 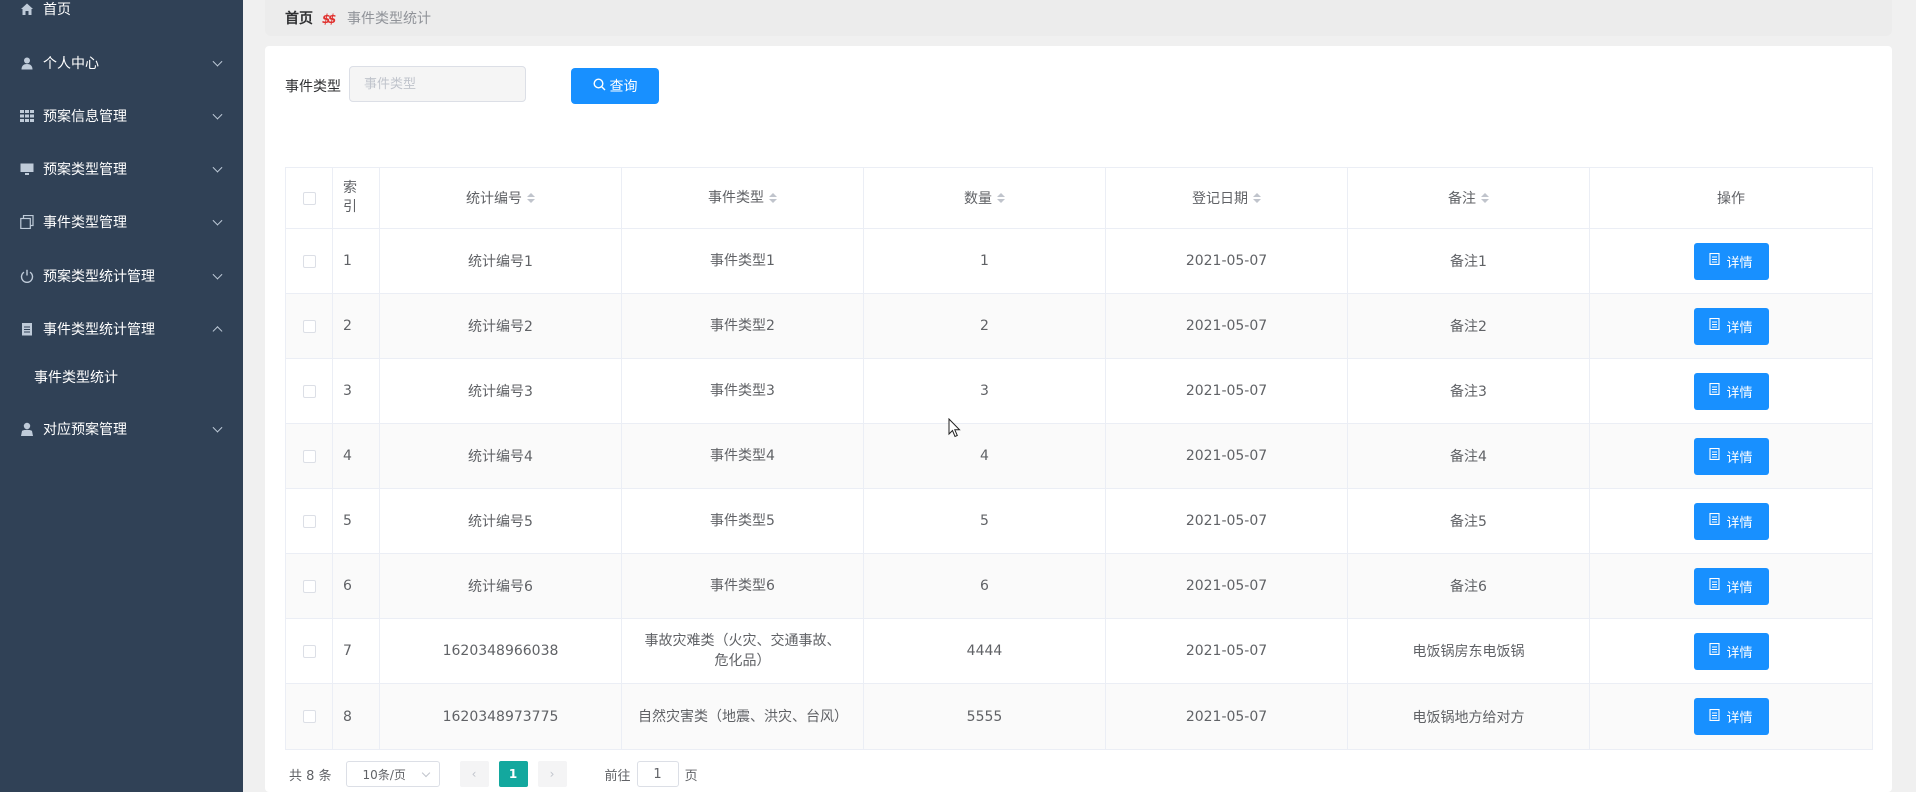 I want to click on table-header: 索引 统计编号 事件类型 数量 登记日期 备注 操作, so click(x=1079, y=198).